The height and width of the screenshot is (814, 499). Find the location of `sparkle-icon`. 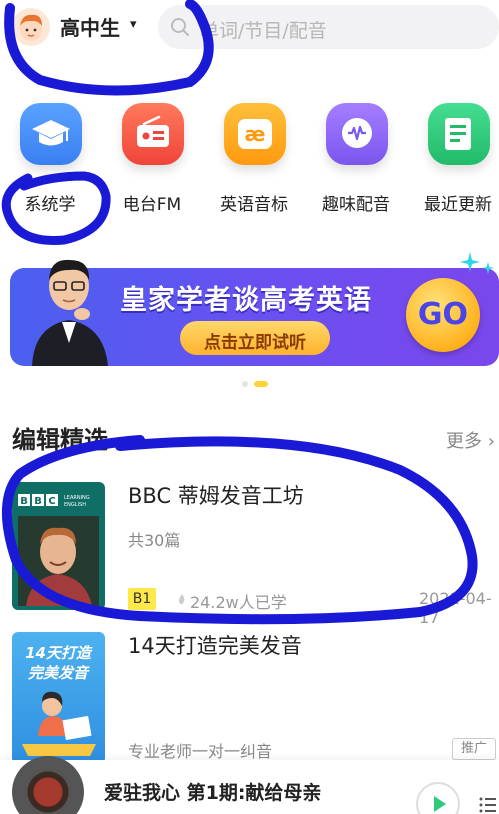

sparkle-icon is located at coordinates (477, 263).